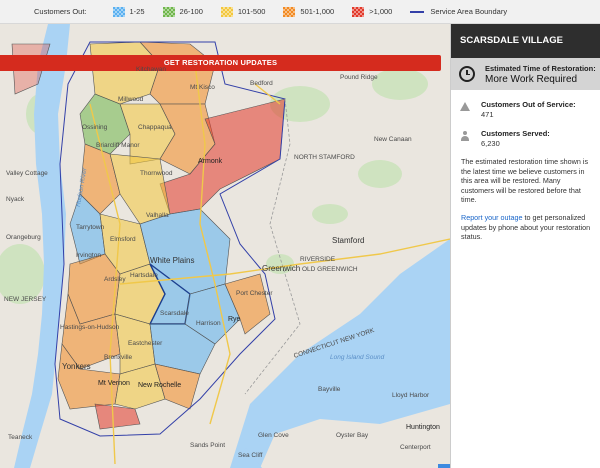  What do you see at coordinates (25, 299) in the screenshot?
I see `map-label: NEW JERSEY` at bounding box center [25, 299].